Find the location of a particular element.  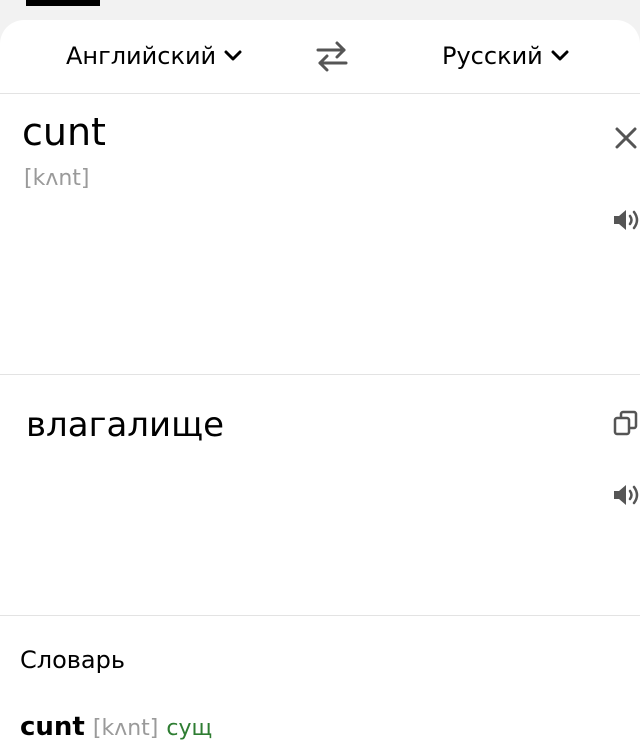

target-language-label: Русский is located at coordinates (492, 56).